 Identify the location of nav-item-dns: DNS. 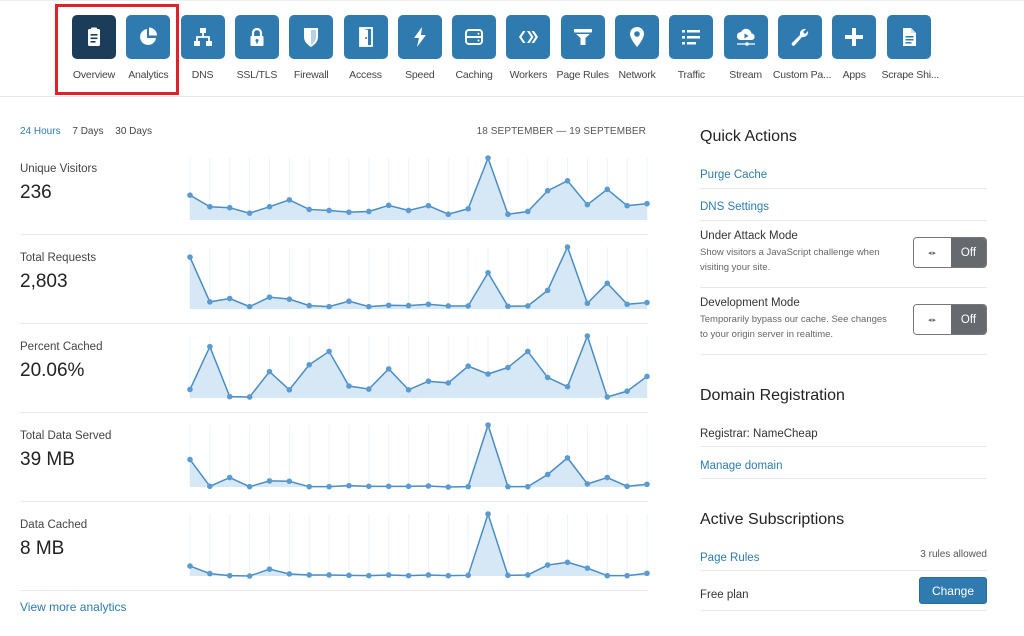
(203, 48).